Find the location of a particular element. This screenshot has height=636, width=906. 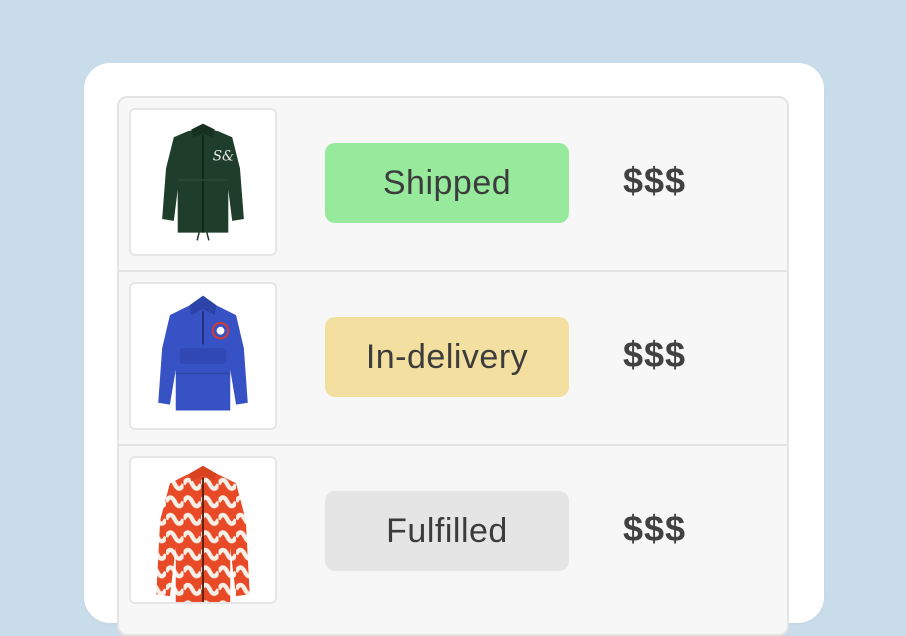

status-badge: Fulfilled is located at coordinates (447, 531).